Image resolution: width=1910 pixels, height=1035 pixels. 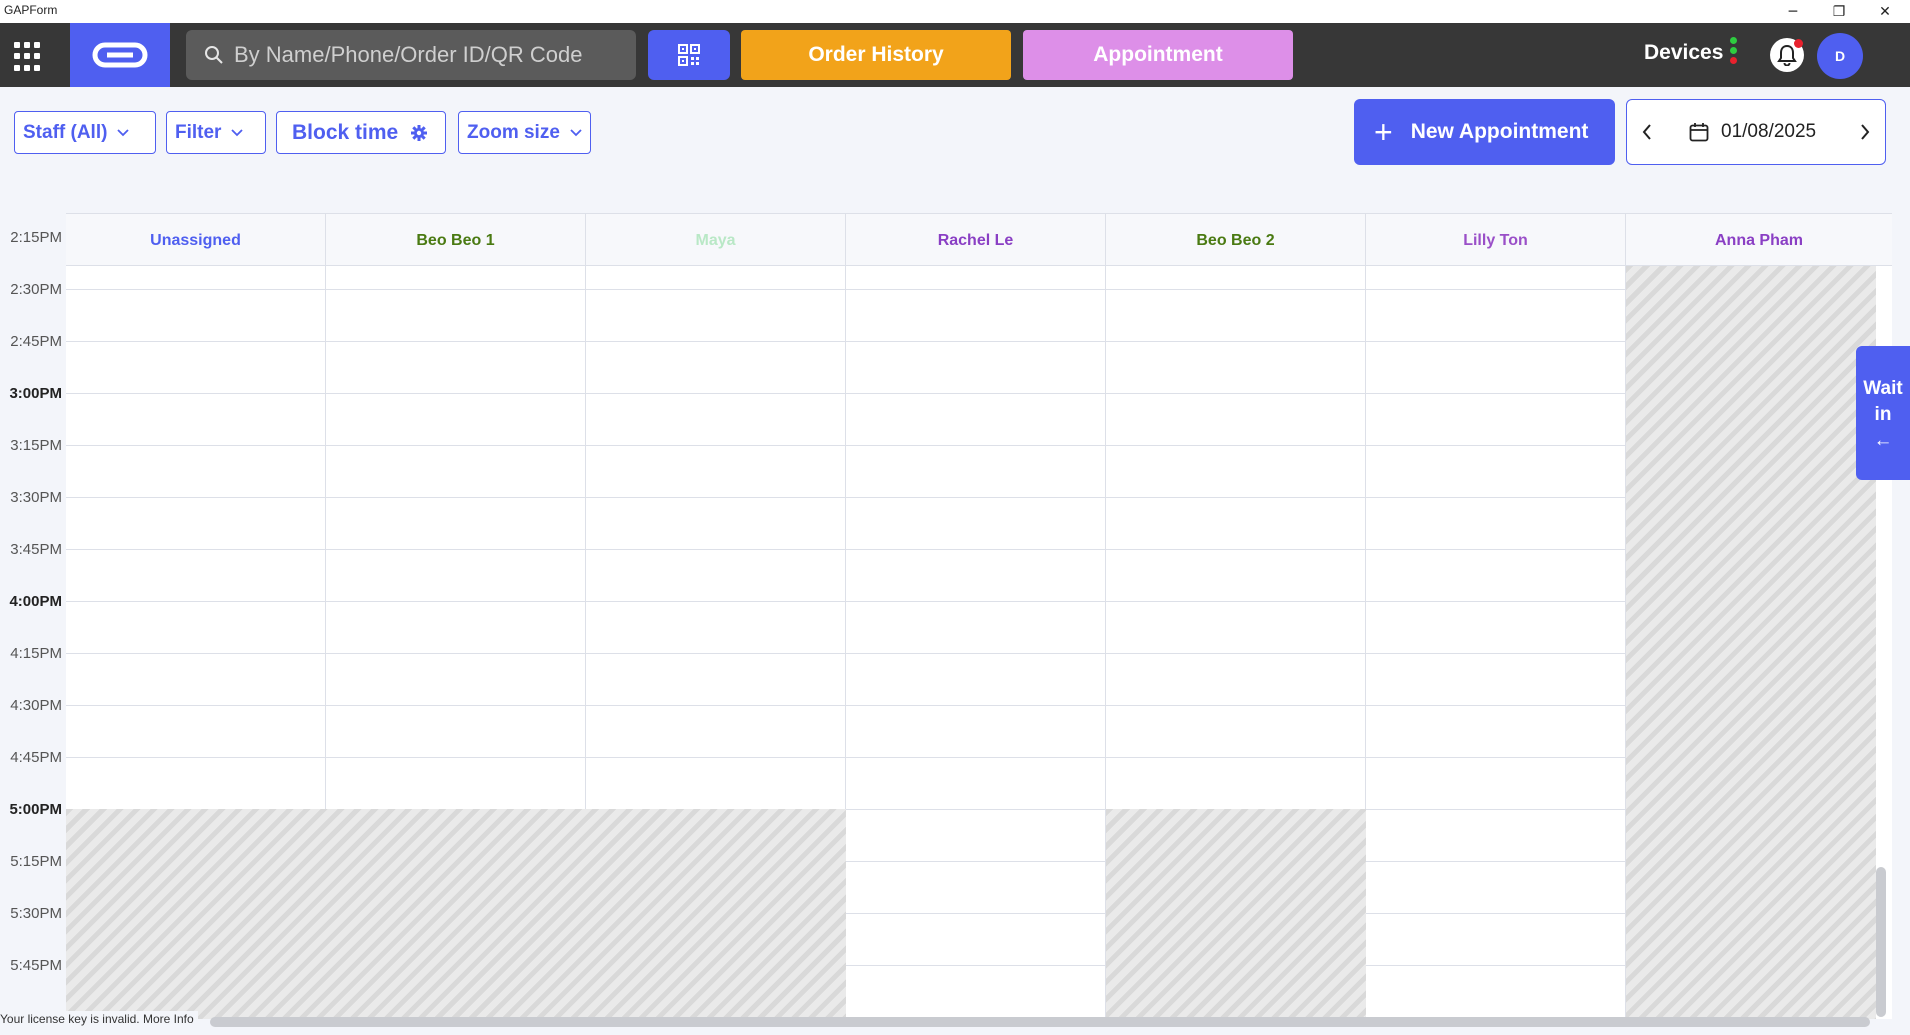 I want to click on title-bar: GAPForm ─ ❐ ✕, so click(x=955, y=11).